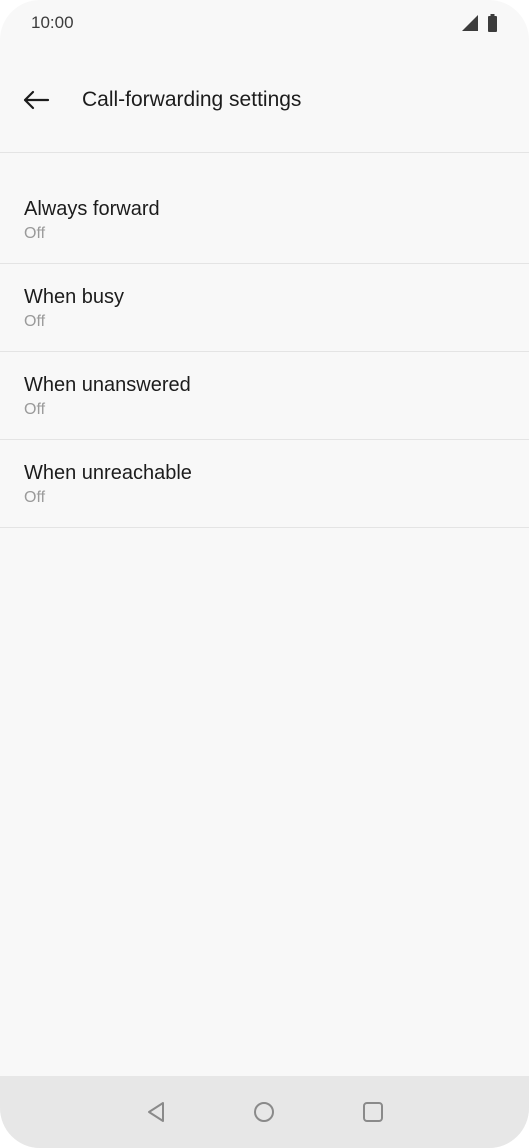 This screenshot has width=529, height=1148. I want to click on setting-when-busy: When busy Off, so click(264, 308).